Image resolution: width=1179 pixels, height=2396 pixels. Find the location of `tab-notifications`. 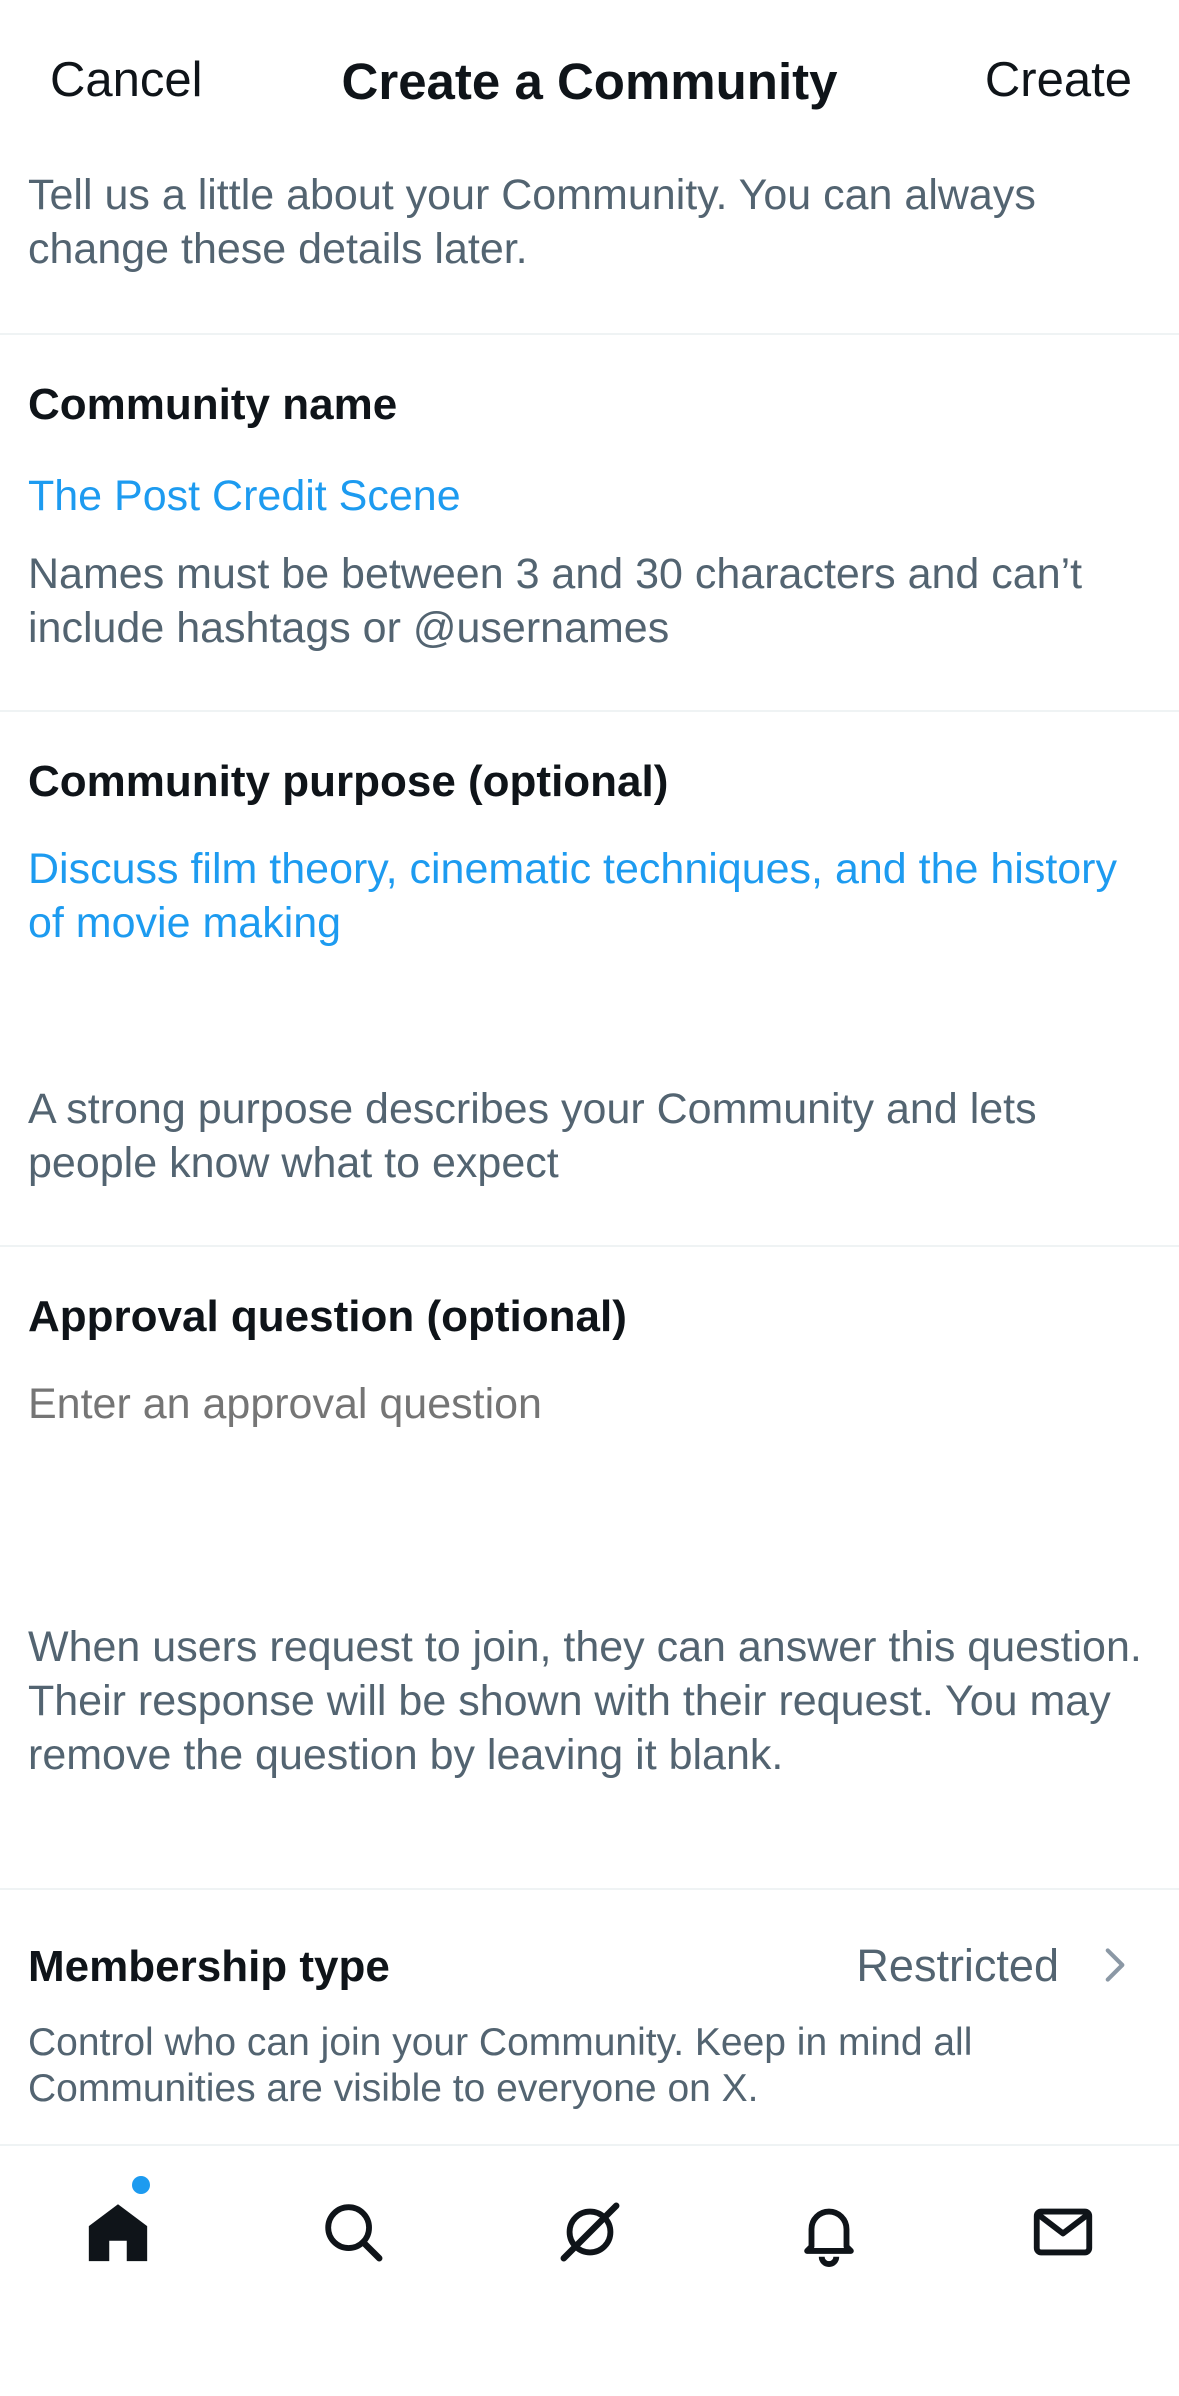

tab-notifications is located at coordinates (829, 2232).